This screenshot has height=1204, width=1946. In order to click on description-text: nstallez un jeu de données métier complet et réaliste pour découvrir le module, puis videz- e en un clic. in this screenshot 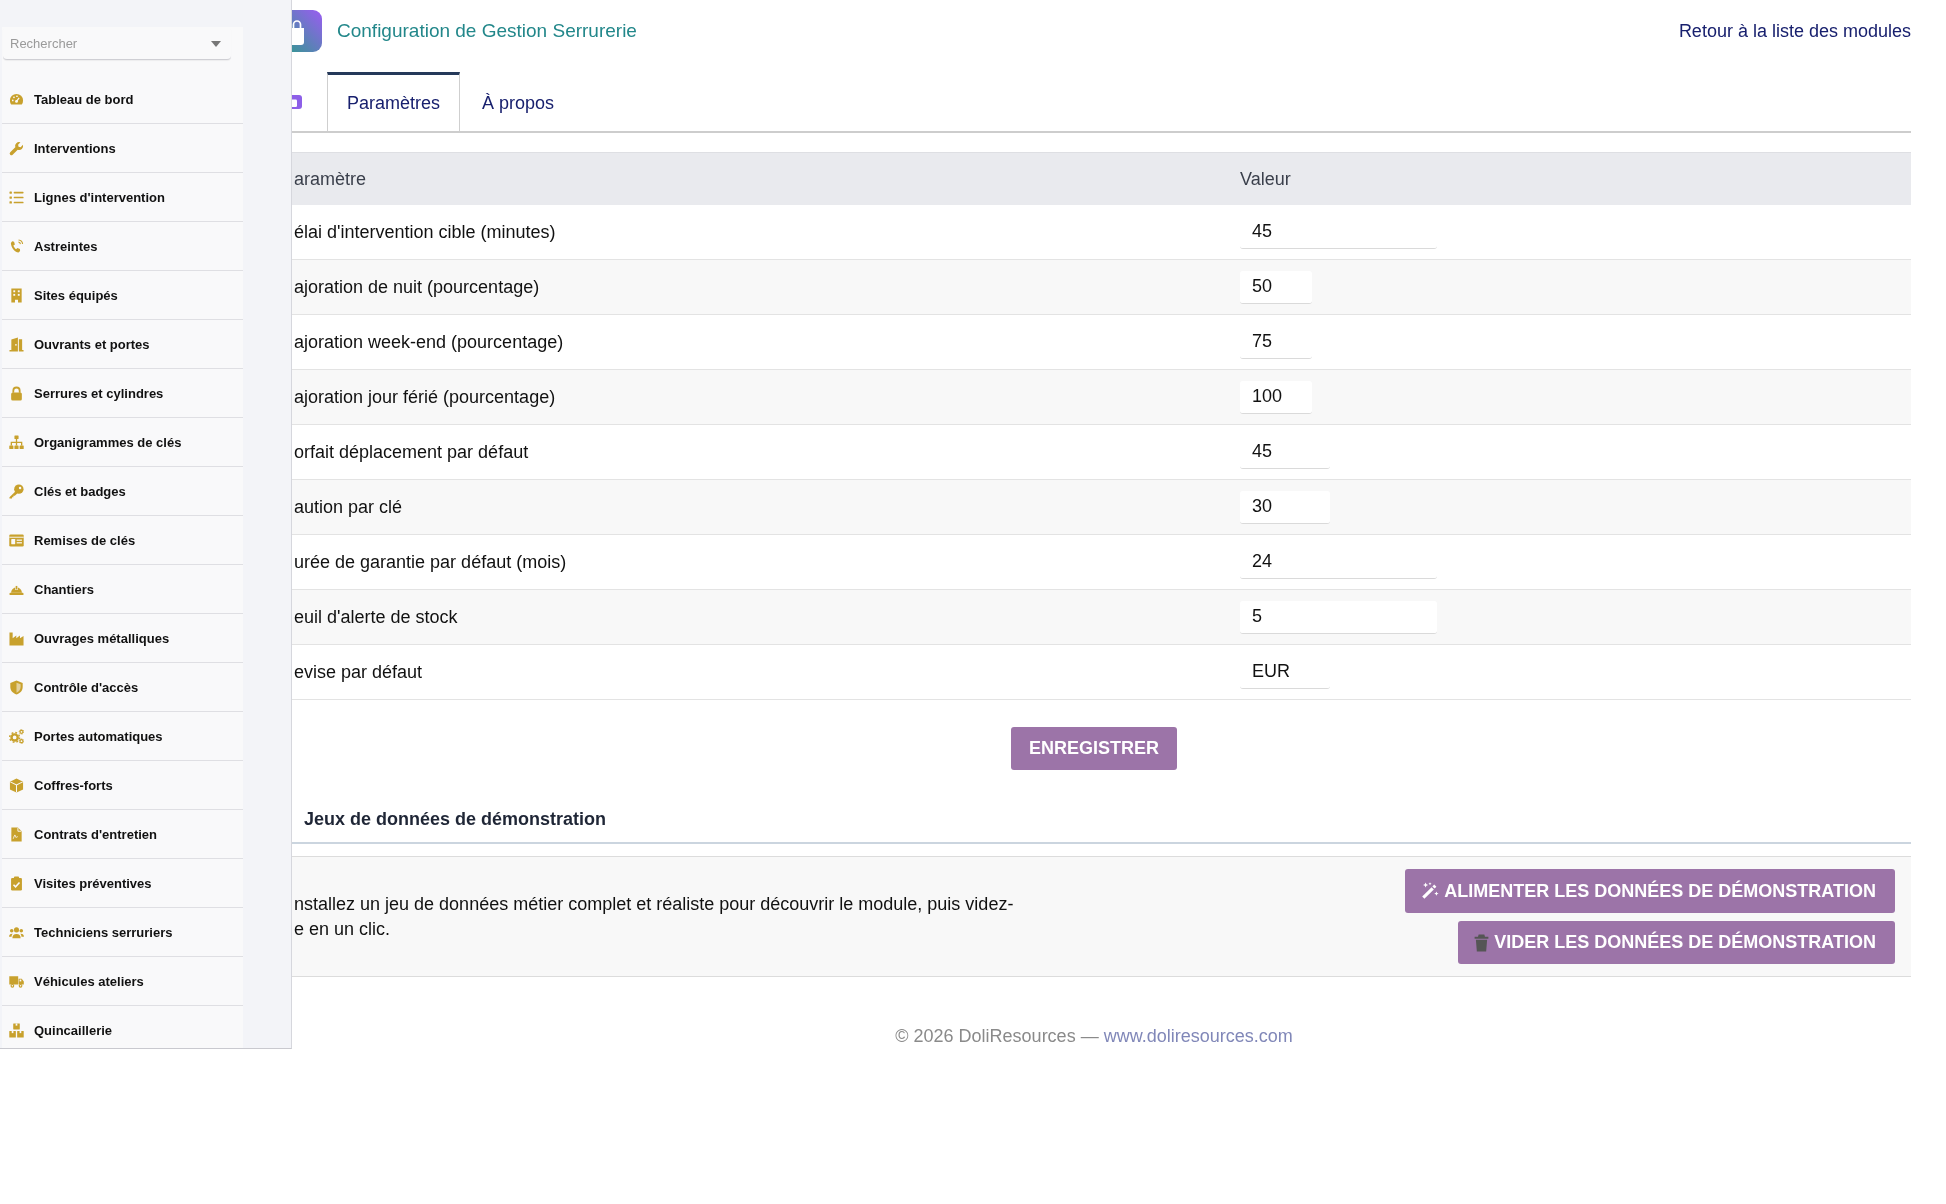, I will do `click(654, 916)`.